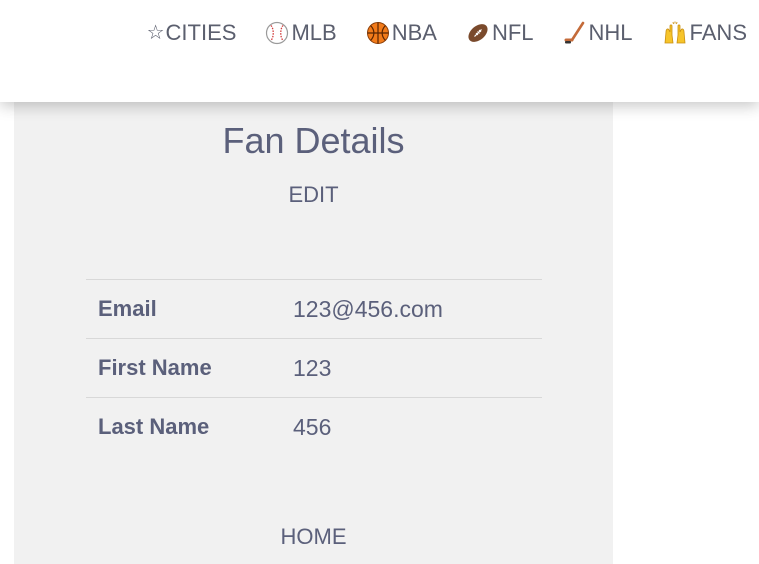 The width and height of the screenshot is (759, 564). What do you see at coordinates (675, 33) in the screenshot?
I see `raised-hands-icon` at bounding box center [675, 33].